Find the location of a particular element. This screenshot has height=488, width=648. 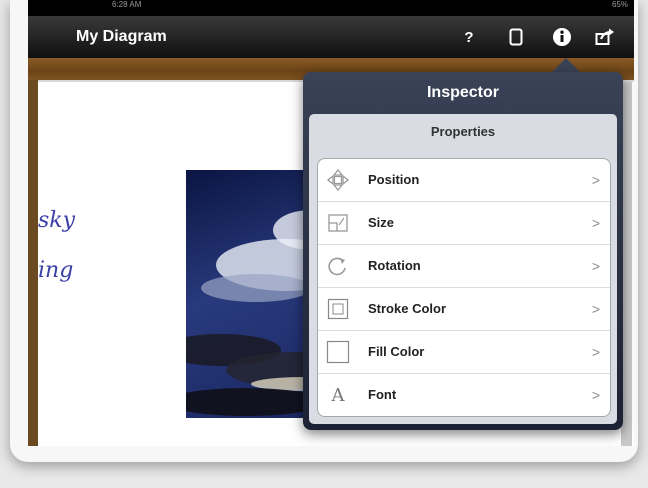

position-icon is located at coordinates (338, 180).